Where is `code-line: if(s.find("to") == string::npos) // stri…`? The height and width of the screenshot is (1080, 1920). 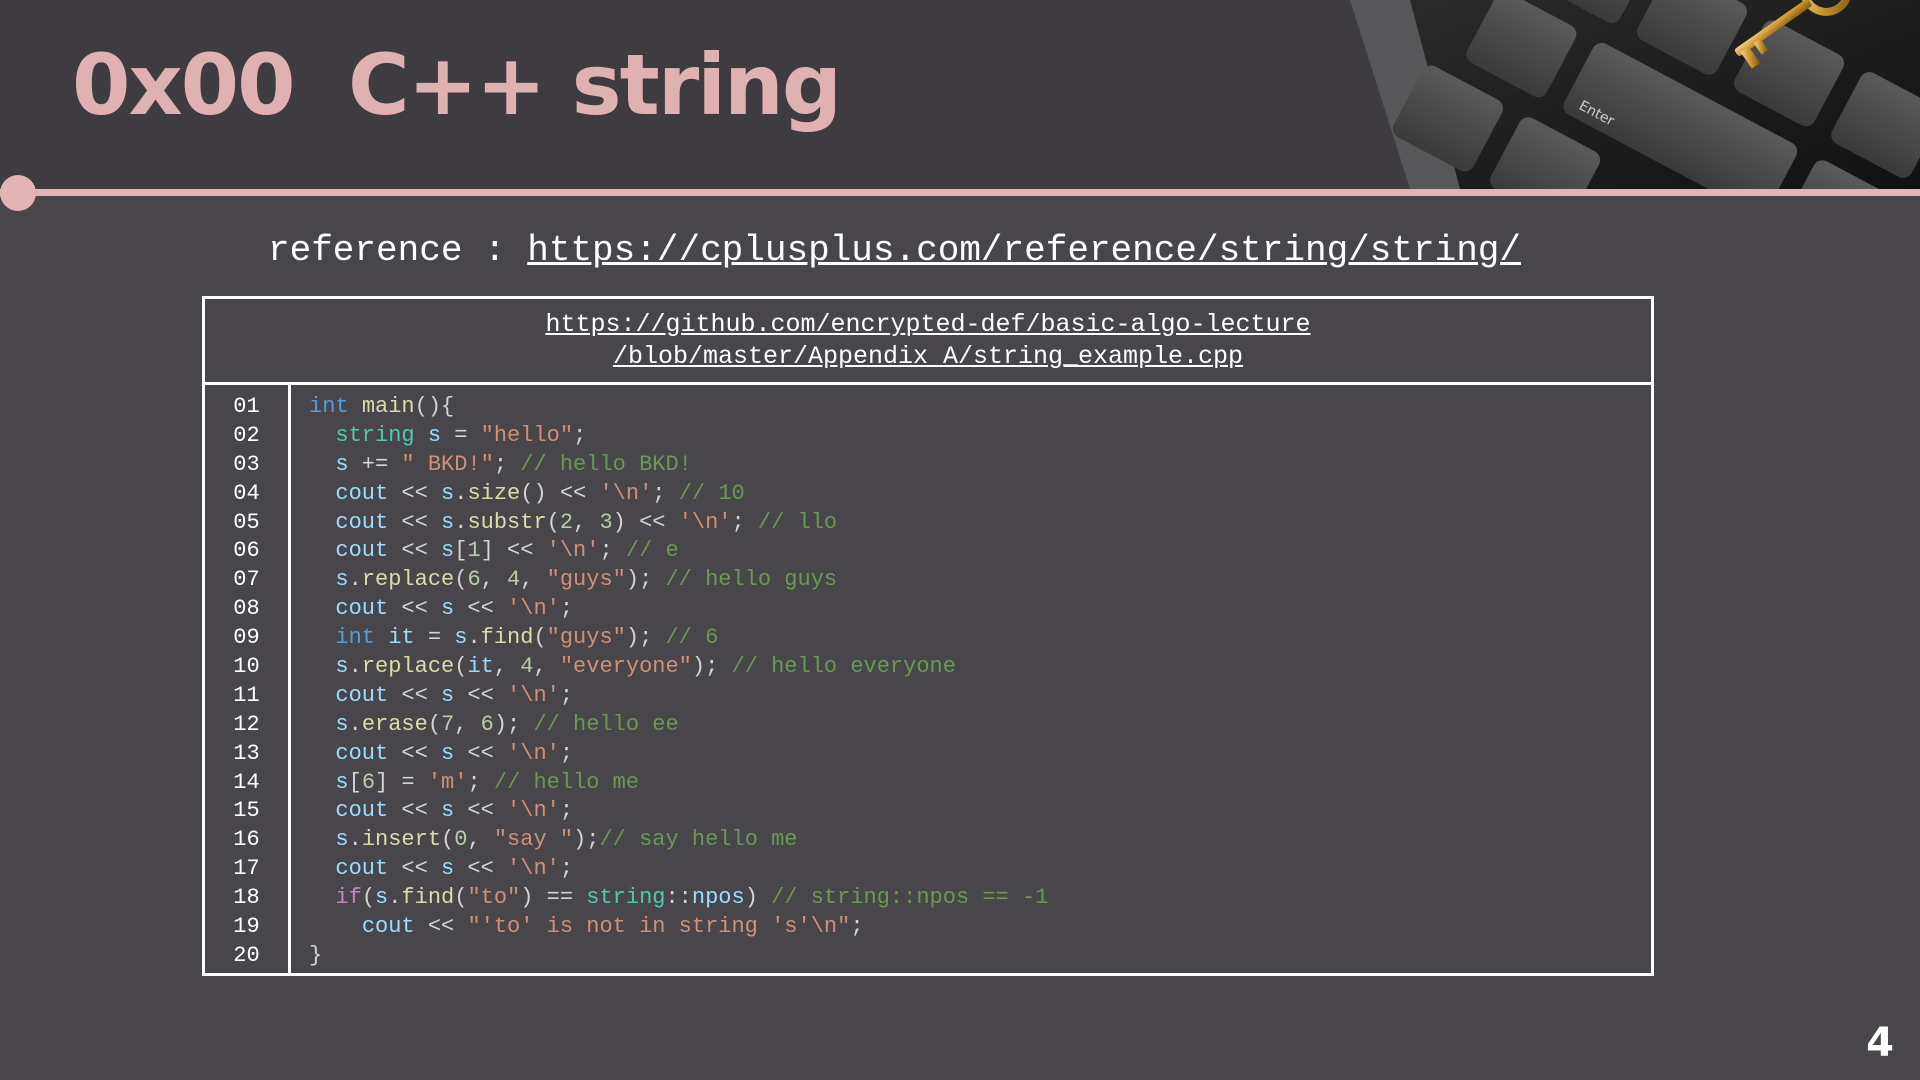
code-line: if(s.find("to") == string::npos) // stri… is located at coordinates (692, 898).